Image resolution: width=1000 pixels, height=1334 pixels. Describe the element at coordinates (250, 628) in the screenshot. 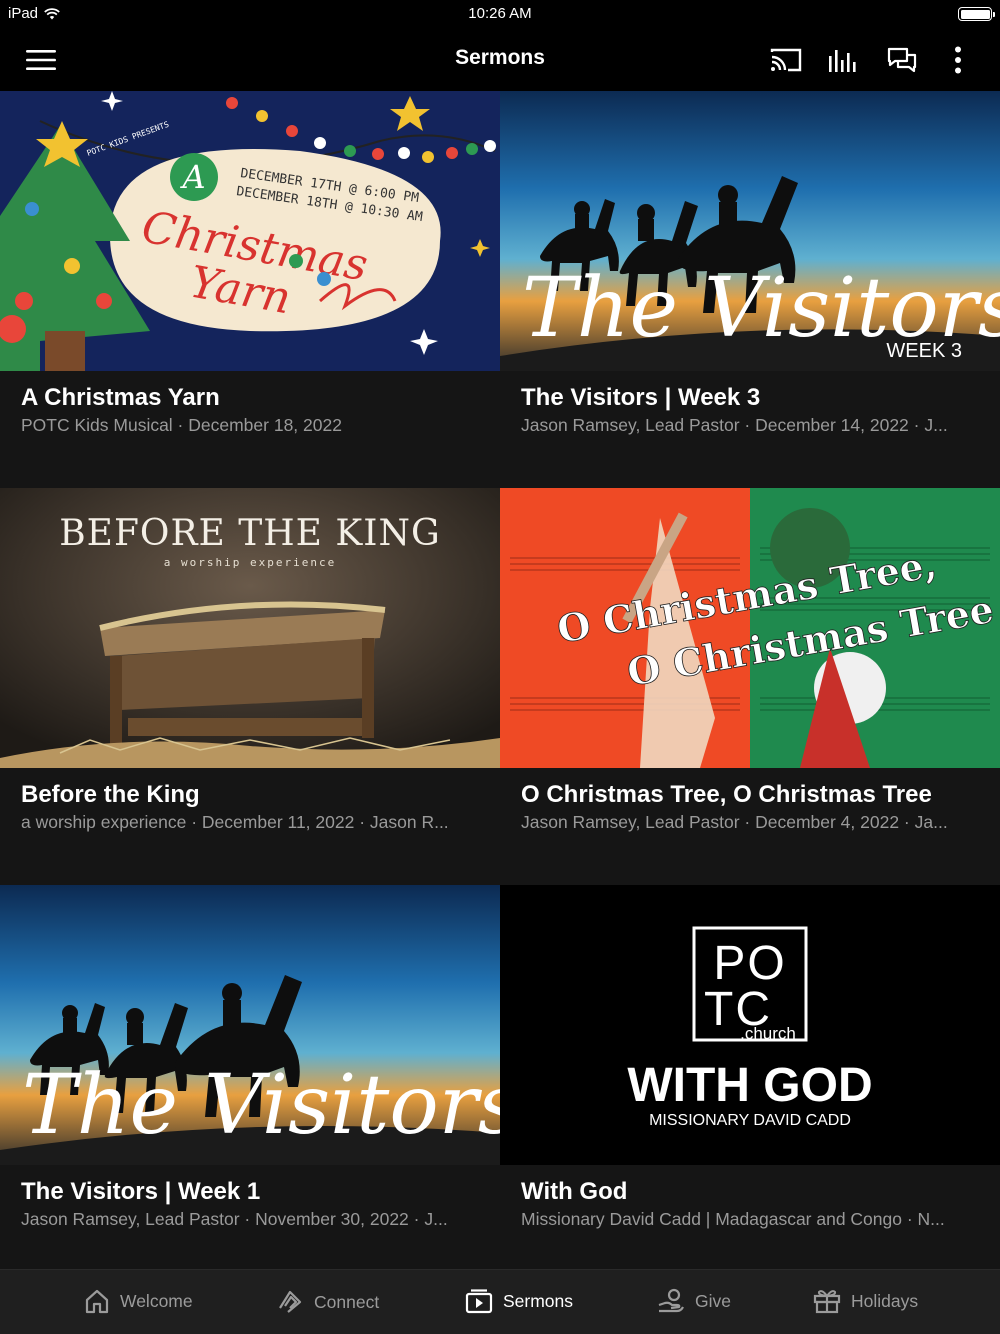

I see `sermon-thumbnail: BEFORE THE KING a worship experience` at that location.